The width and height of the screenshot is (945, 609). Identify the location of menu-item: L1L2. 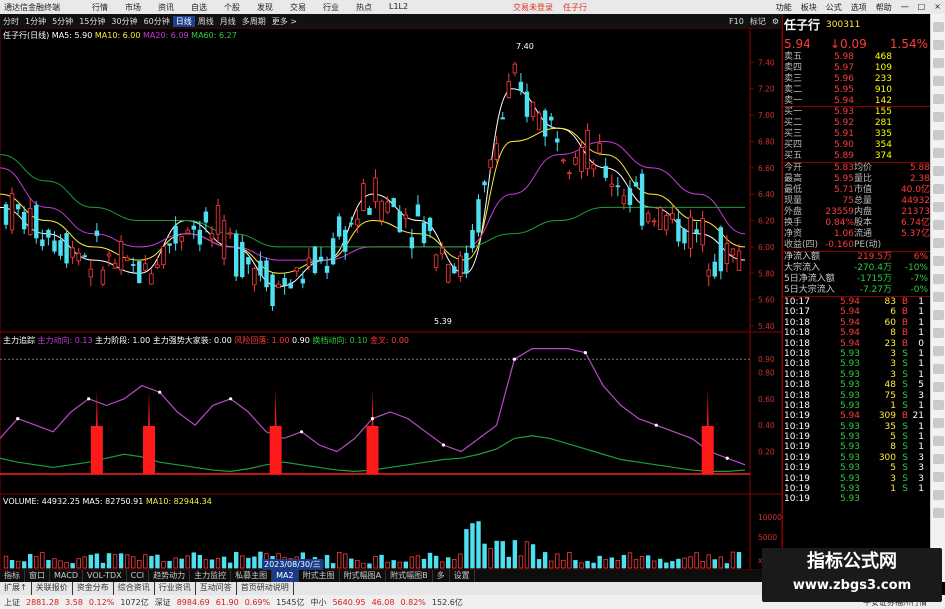
(398, 7).